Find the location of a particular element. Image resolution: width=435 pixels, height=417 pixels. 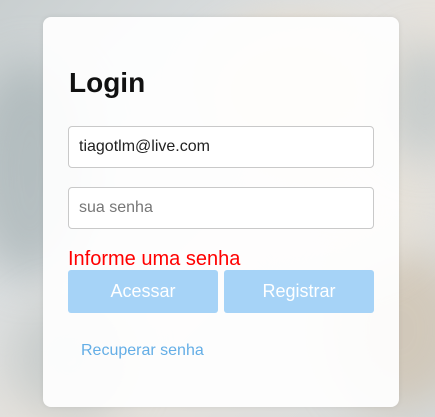

password-field is located at coordinates (221, 208).